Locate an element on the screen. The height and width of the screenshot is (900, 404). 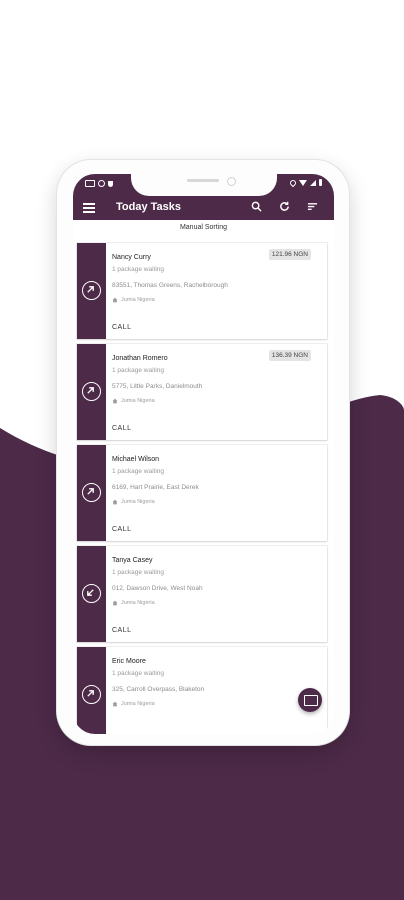
refresh-icon is located at coordinates (284, 208).